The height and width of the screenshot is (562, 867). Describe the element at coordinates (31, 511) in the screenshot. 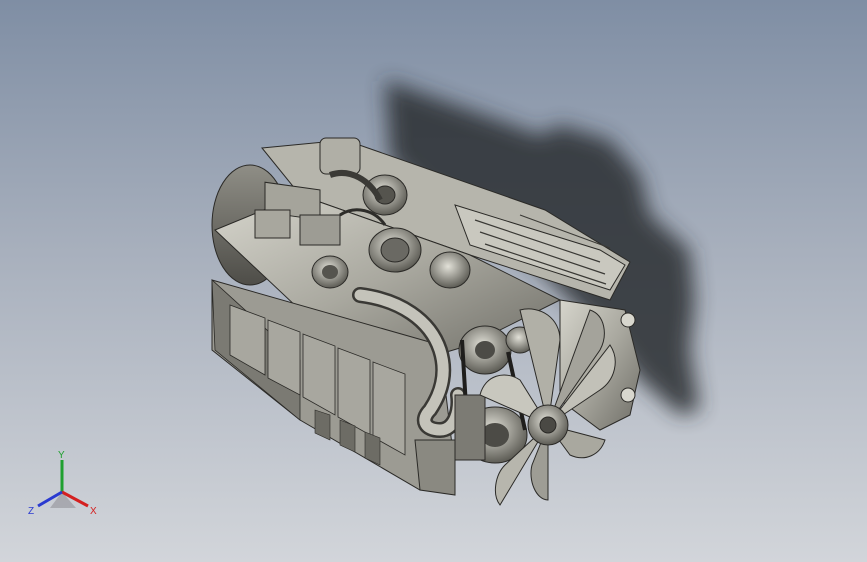

I see `z-axis-label: Z` at that location.